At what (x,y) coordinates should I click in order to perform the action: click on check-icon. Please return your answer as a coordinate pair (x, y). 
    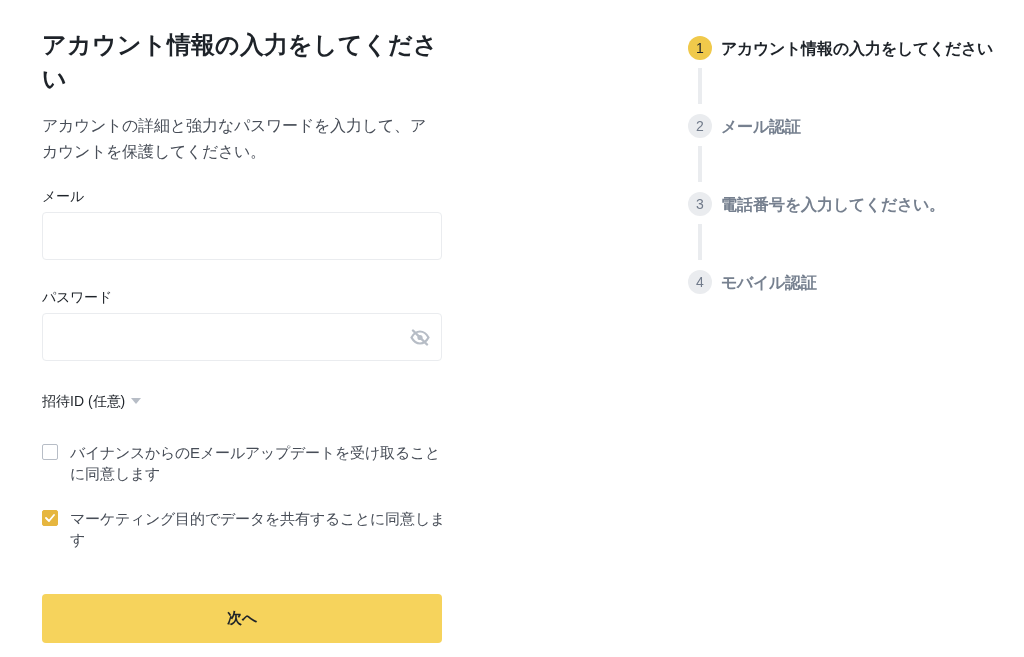
    Looking at the image, I should click on (50, 518).